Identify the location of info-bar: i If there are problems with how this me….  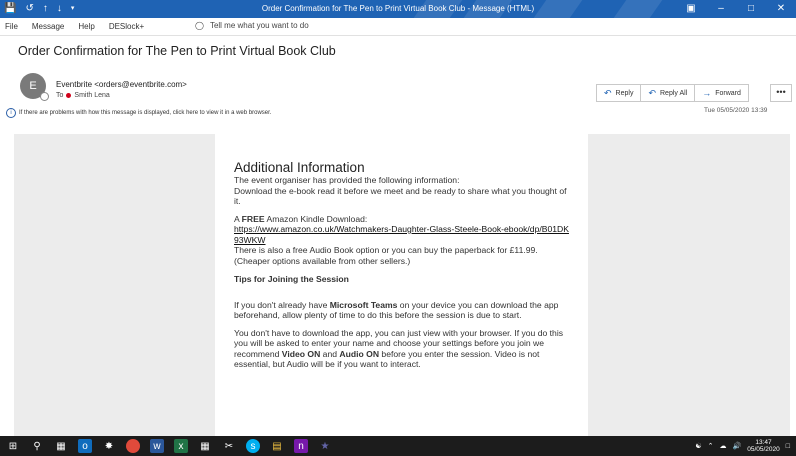
(138, 113).